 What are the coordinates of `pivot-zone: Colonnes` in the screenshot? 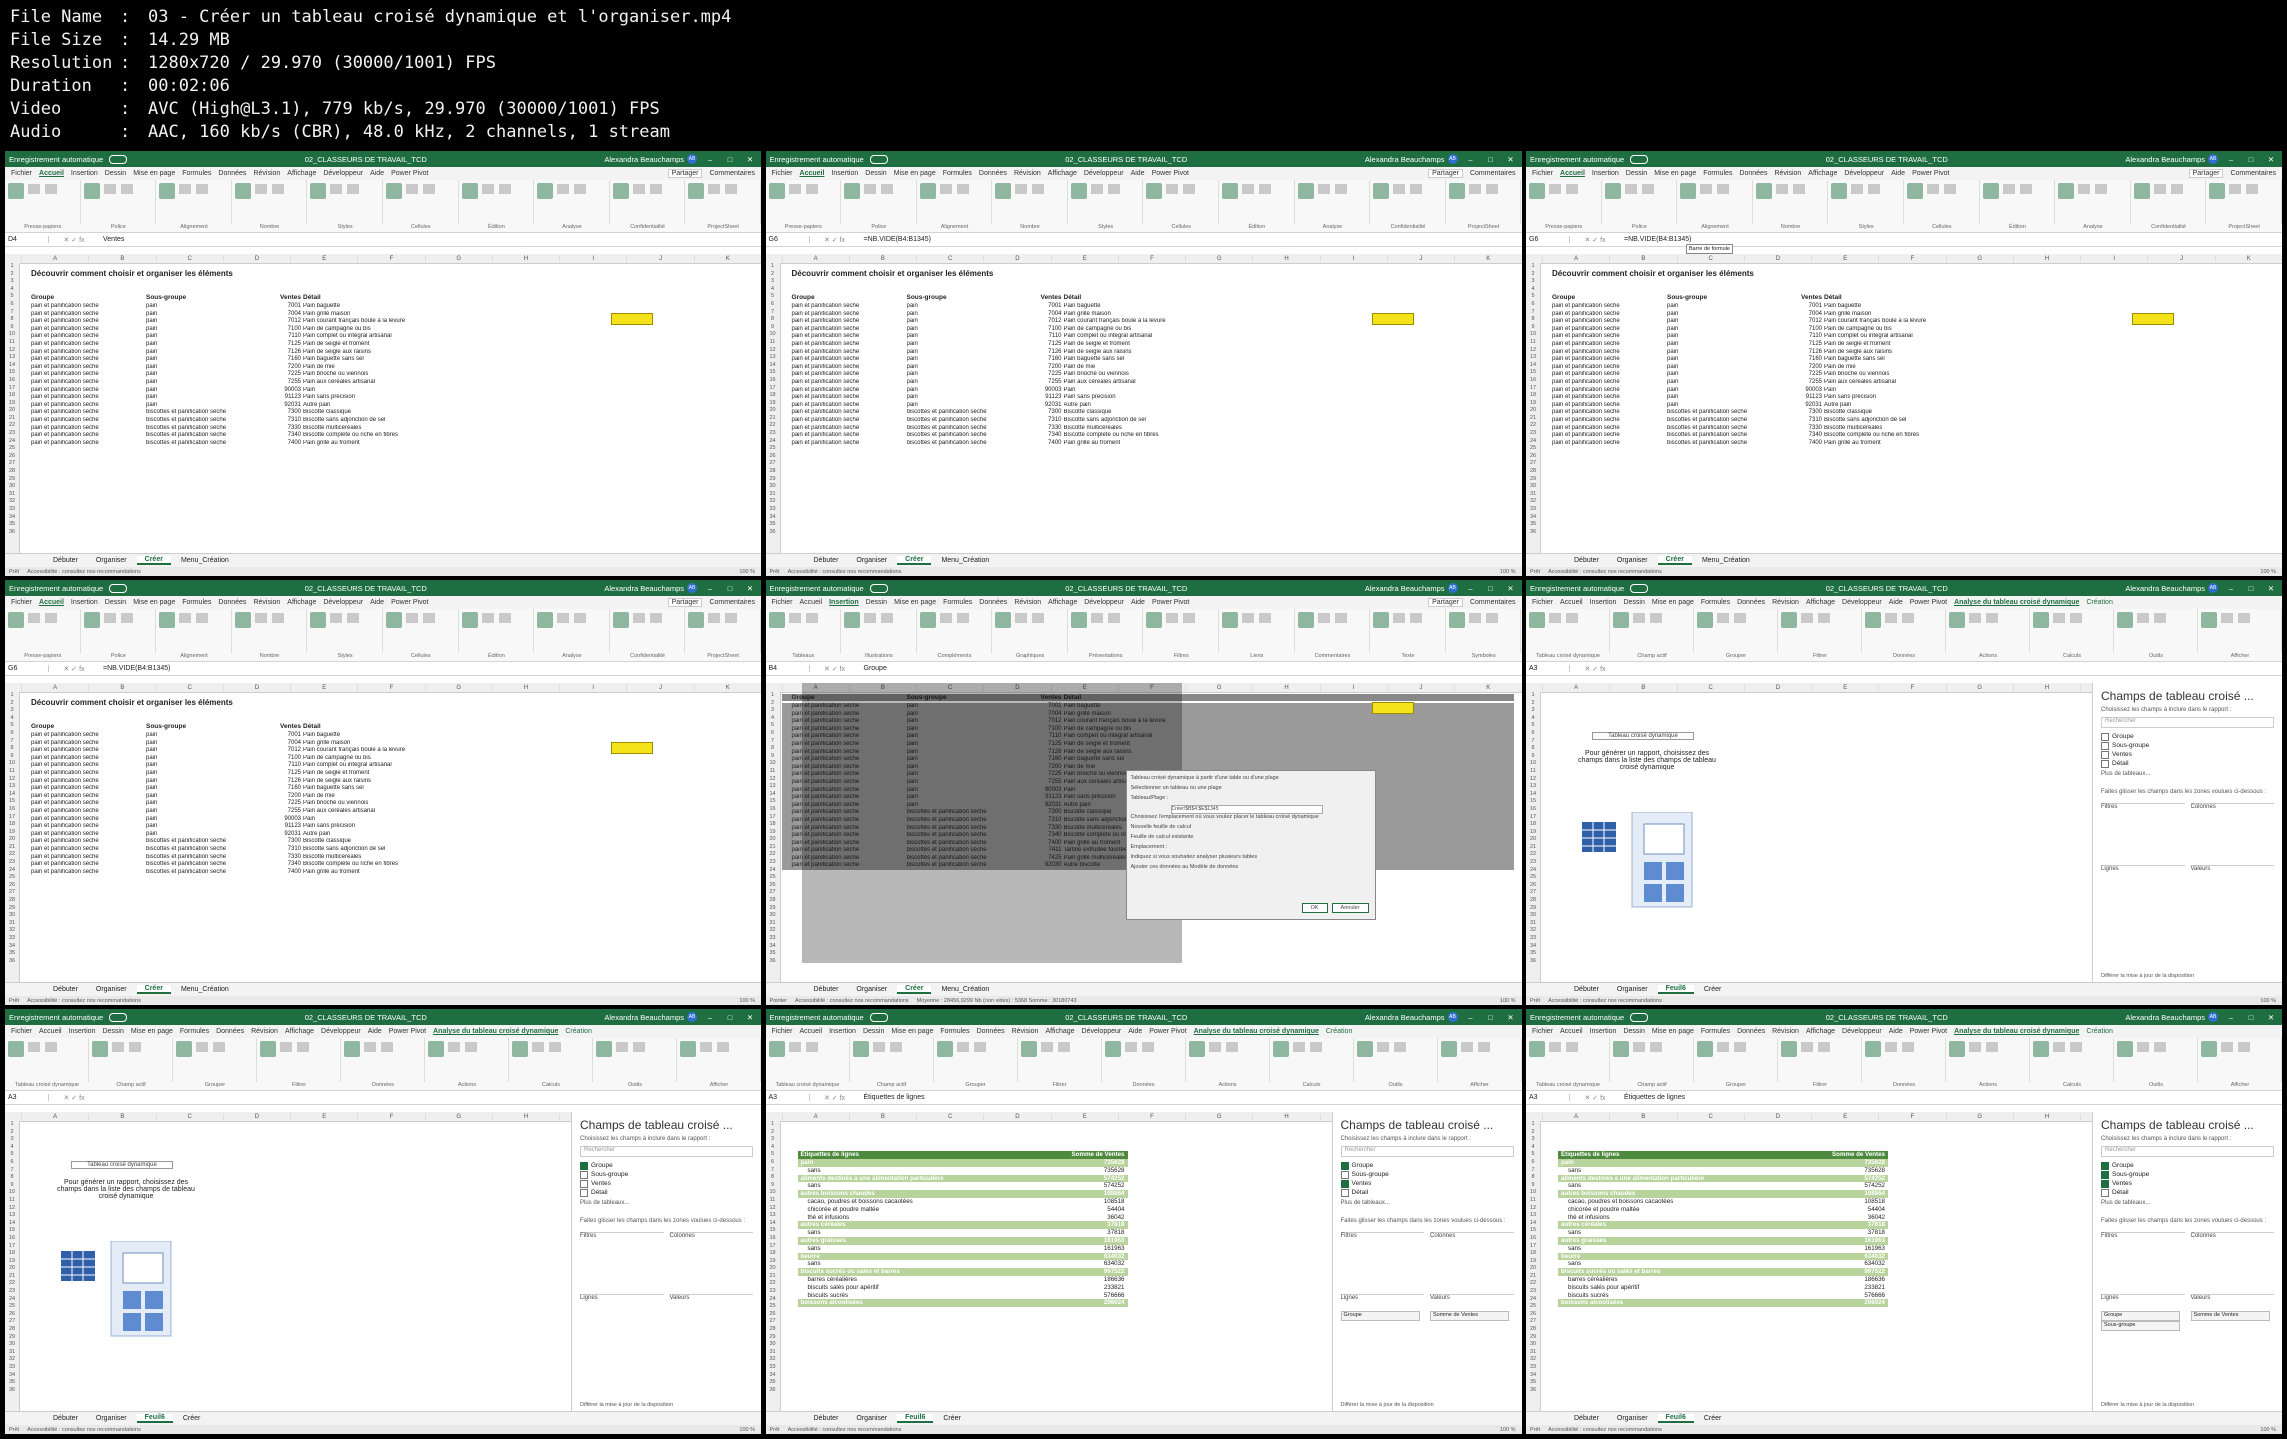 It's located at (2232, 831).